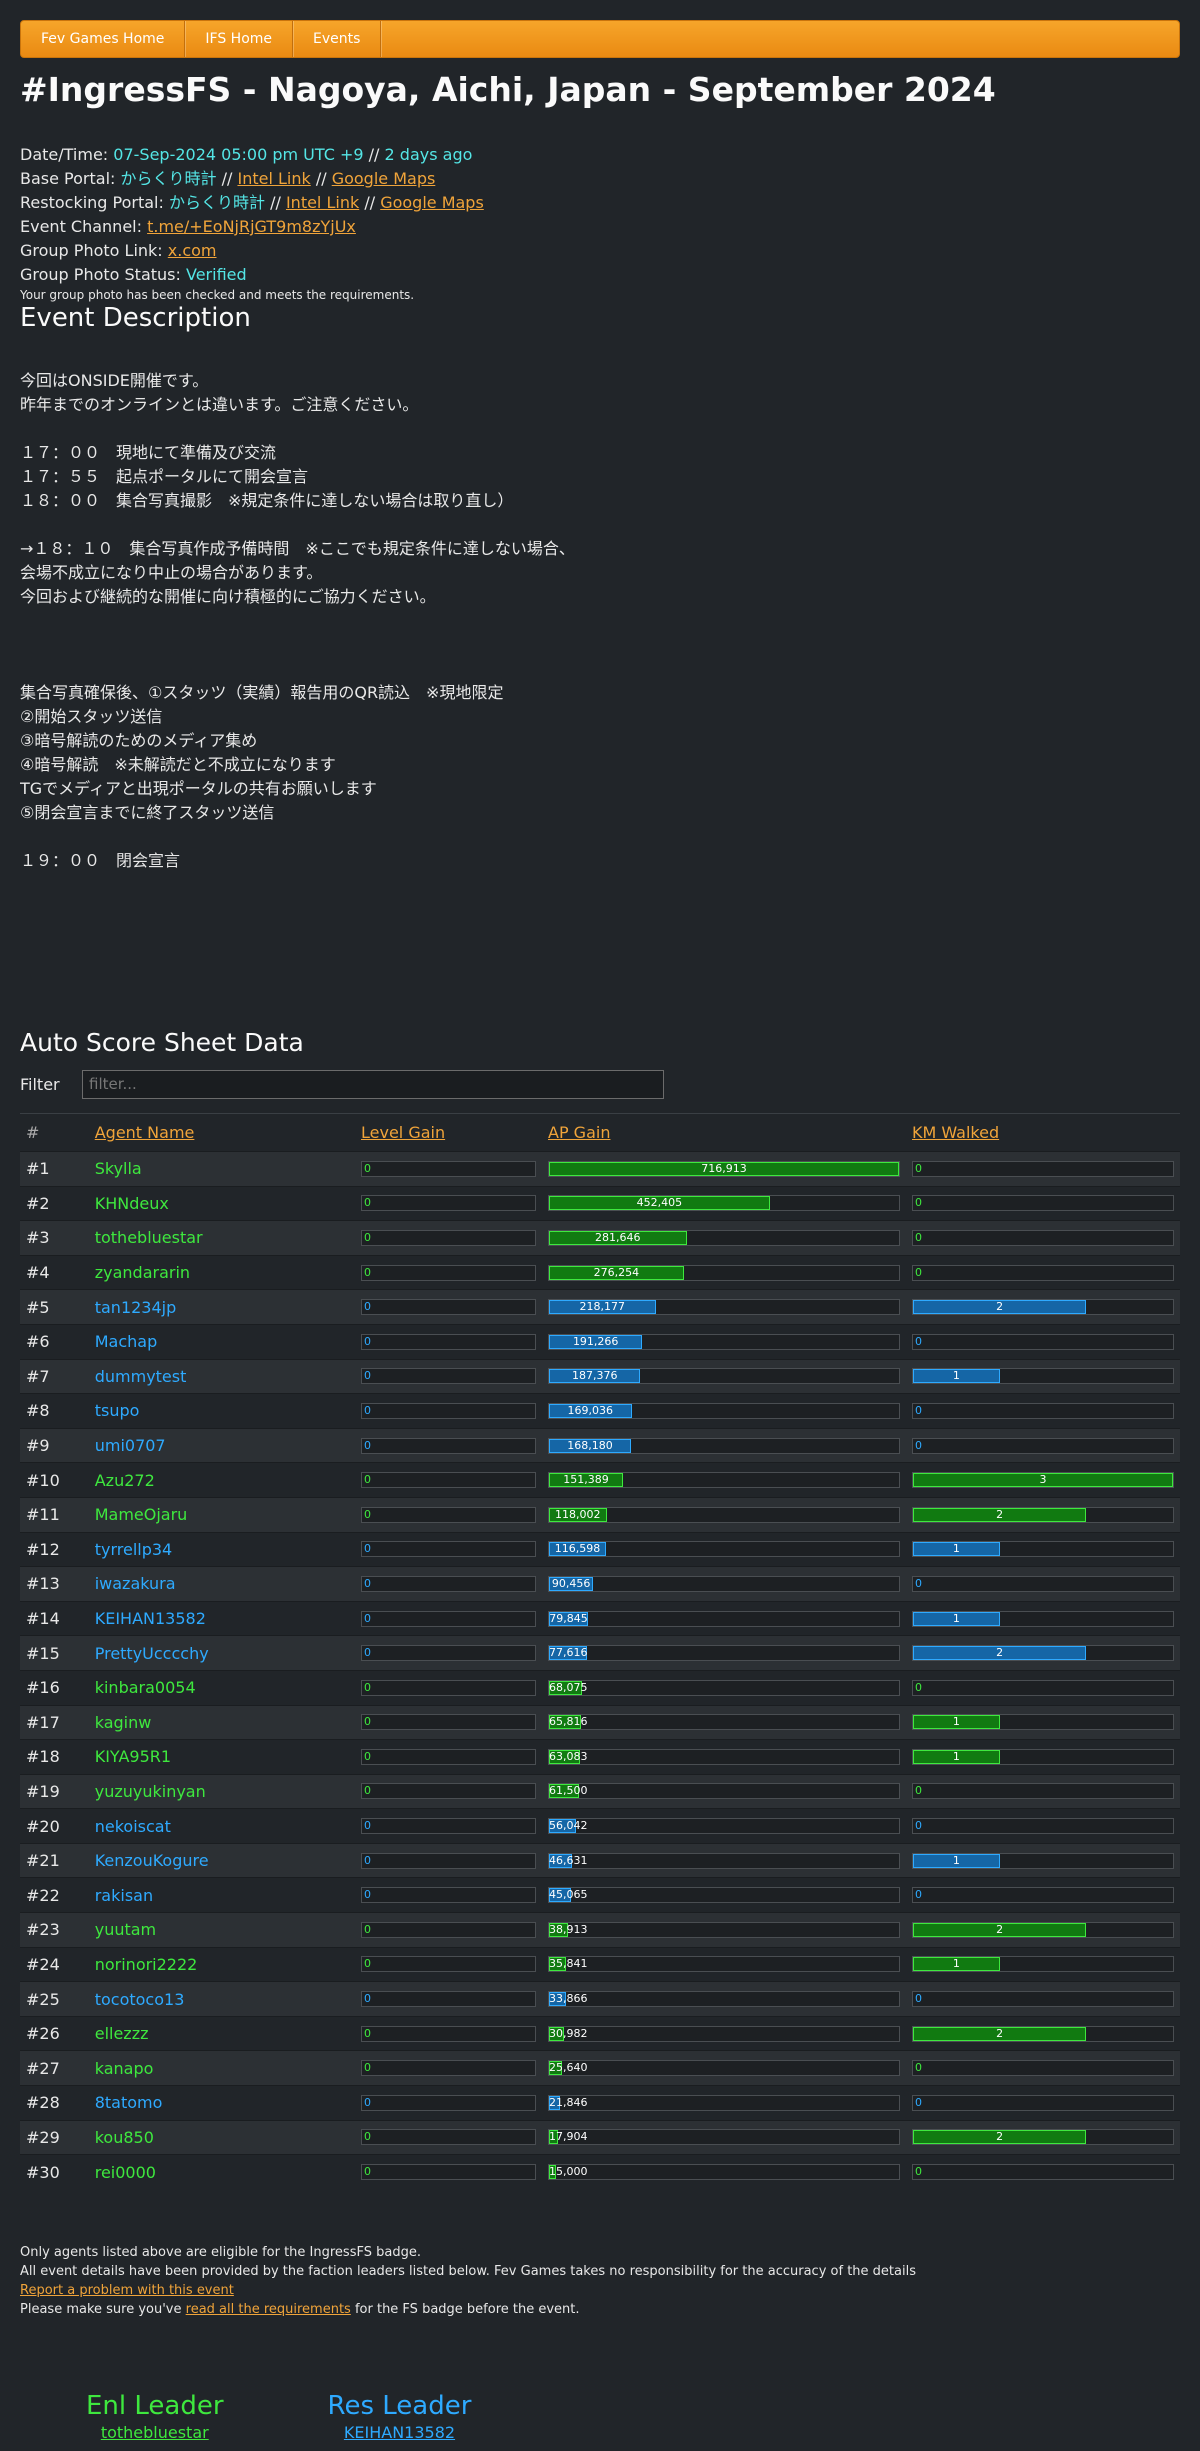 This screenshot has height=2451, width=1200. I want to click on table-row: #1 Skylla 0 716,913 0, so click(600, 1169).